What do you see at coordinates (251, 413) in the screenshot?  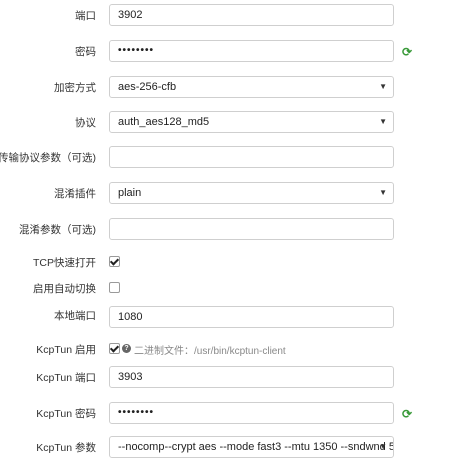 I see `kcptun-password-input: ••••••••` at bounding box center [251, 413].